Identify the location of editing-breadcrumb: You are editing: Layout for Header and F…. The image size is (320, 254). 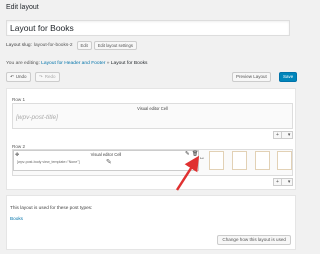
(77, 63).